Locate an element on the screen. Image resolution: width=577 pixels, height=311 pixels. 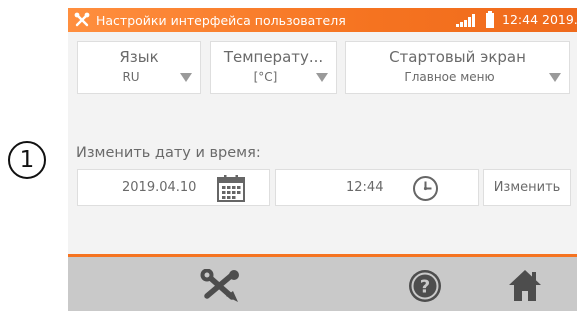
status-clock: 12:44 2019.04.10 is located at coordinates (539, 19).